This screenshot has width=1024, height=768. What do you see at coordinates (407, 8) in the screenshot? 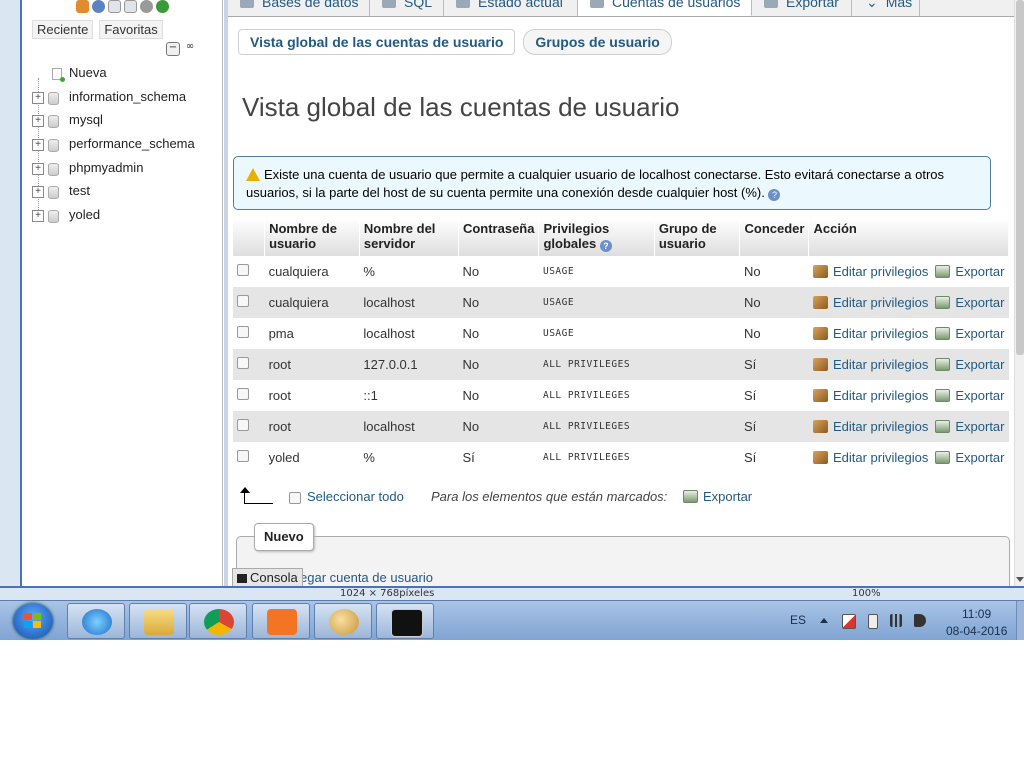
I see `tab-sql: SQL` at bounding box center [407, 8].